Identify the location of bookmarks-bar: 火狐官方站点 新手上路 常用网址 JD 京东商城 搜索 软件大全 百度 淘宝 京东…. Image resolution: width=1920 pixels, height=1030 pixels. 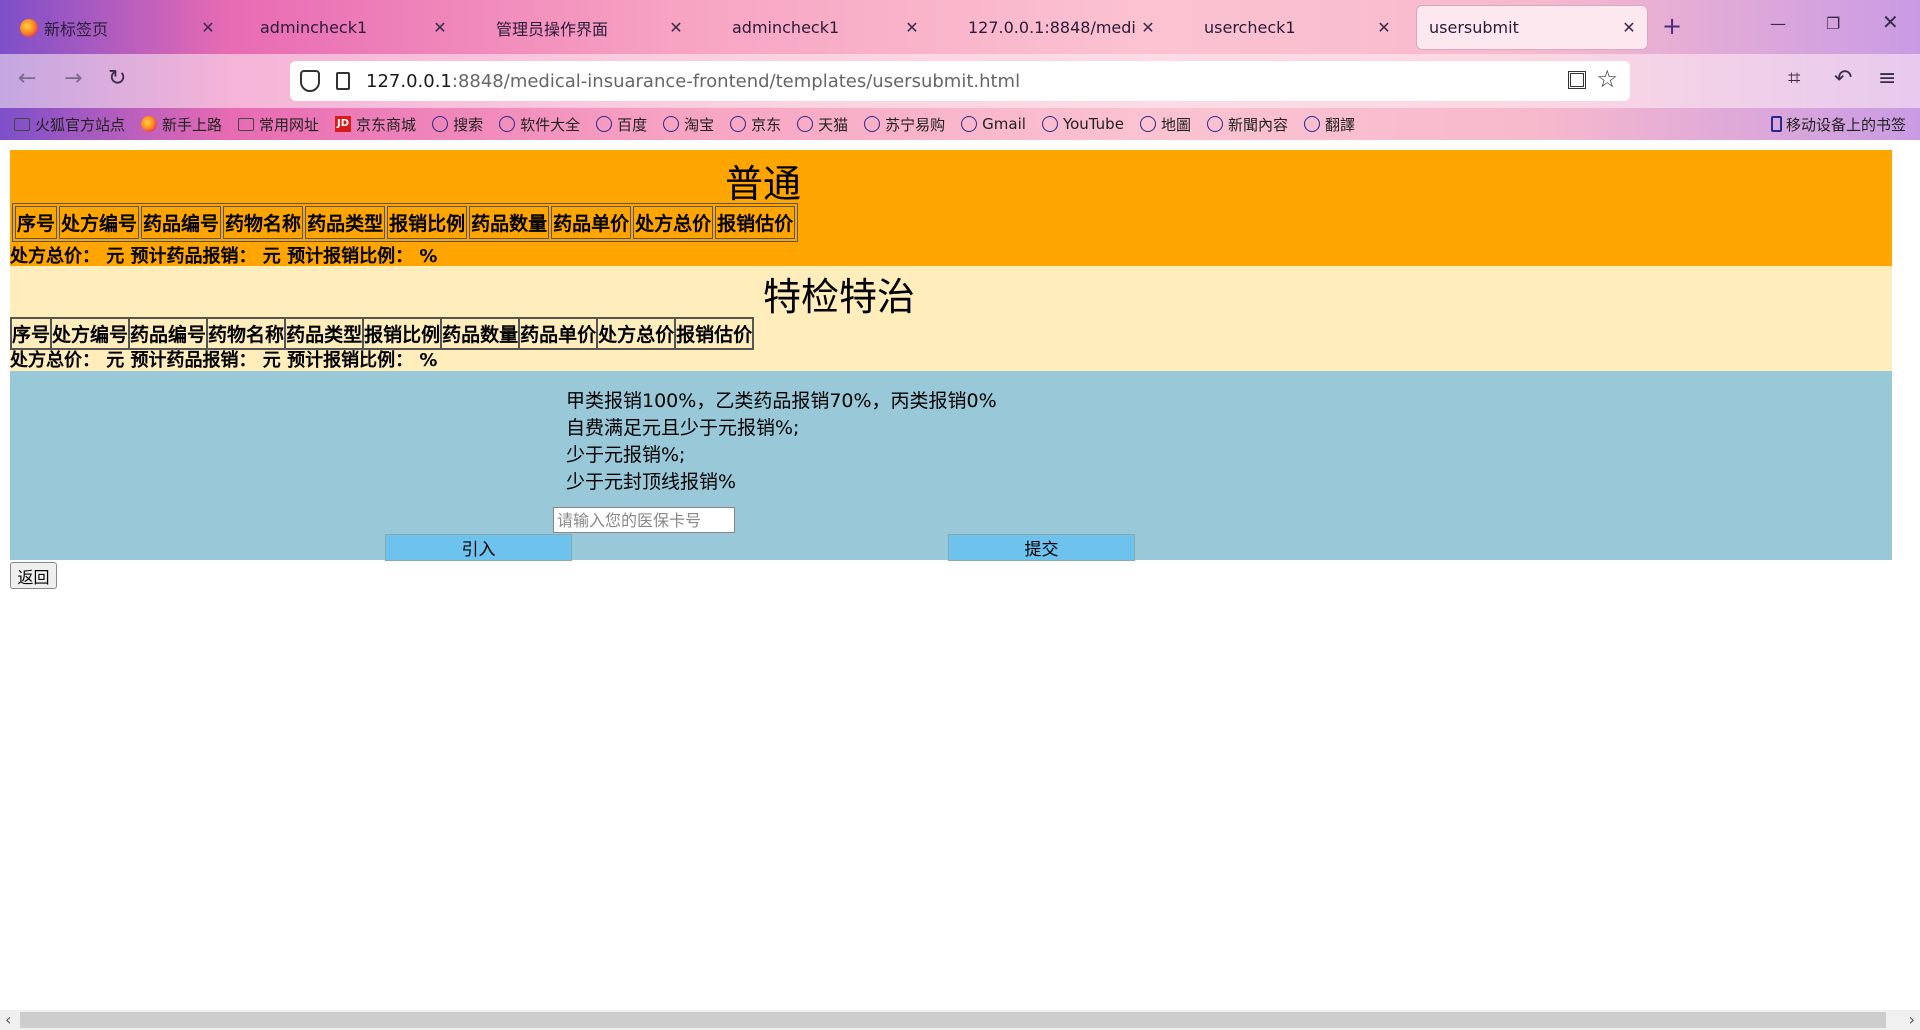
(960, 124).